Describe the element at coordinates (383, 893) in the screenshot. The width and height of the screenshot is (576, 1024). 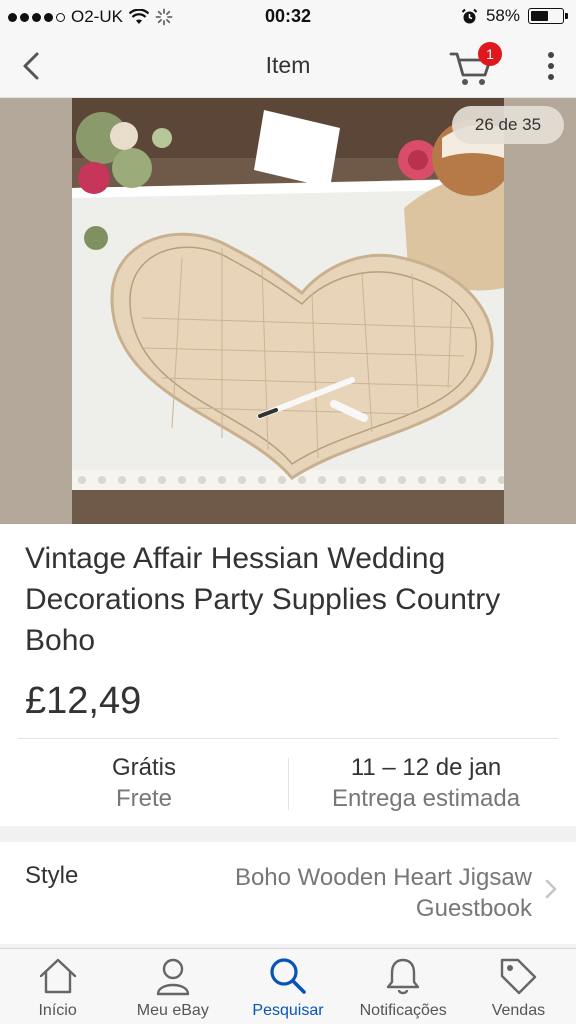
I see `style-value: Boho Wooden Heart Jigsaw Guestbook` at that location.